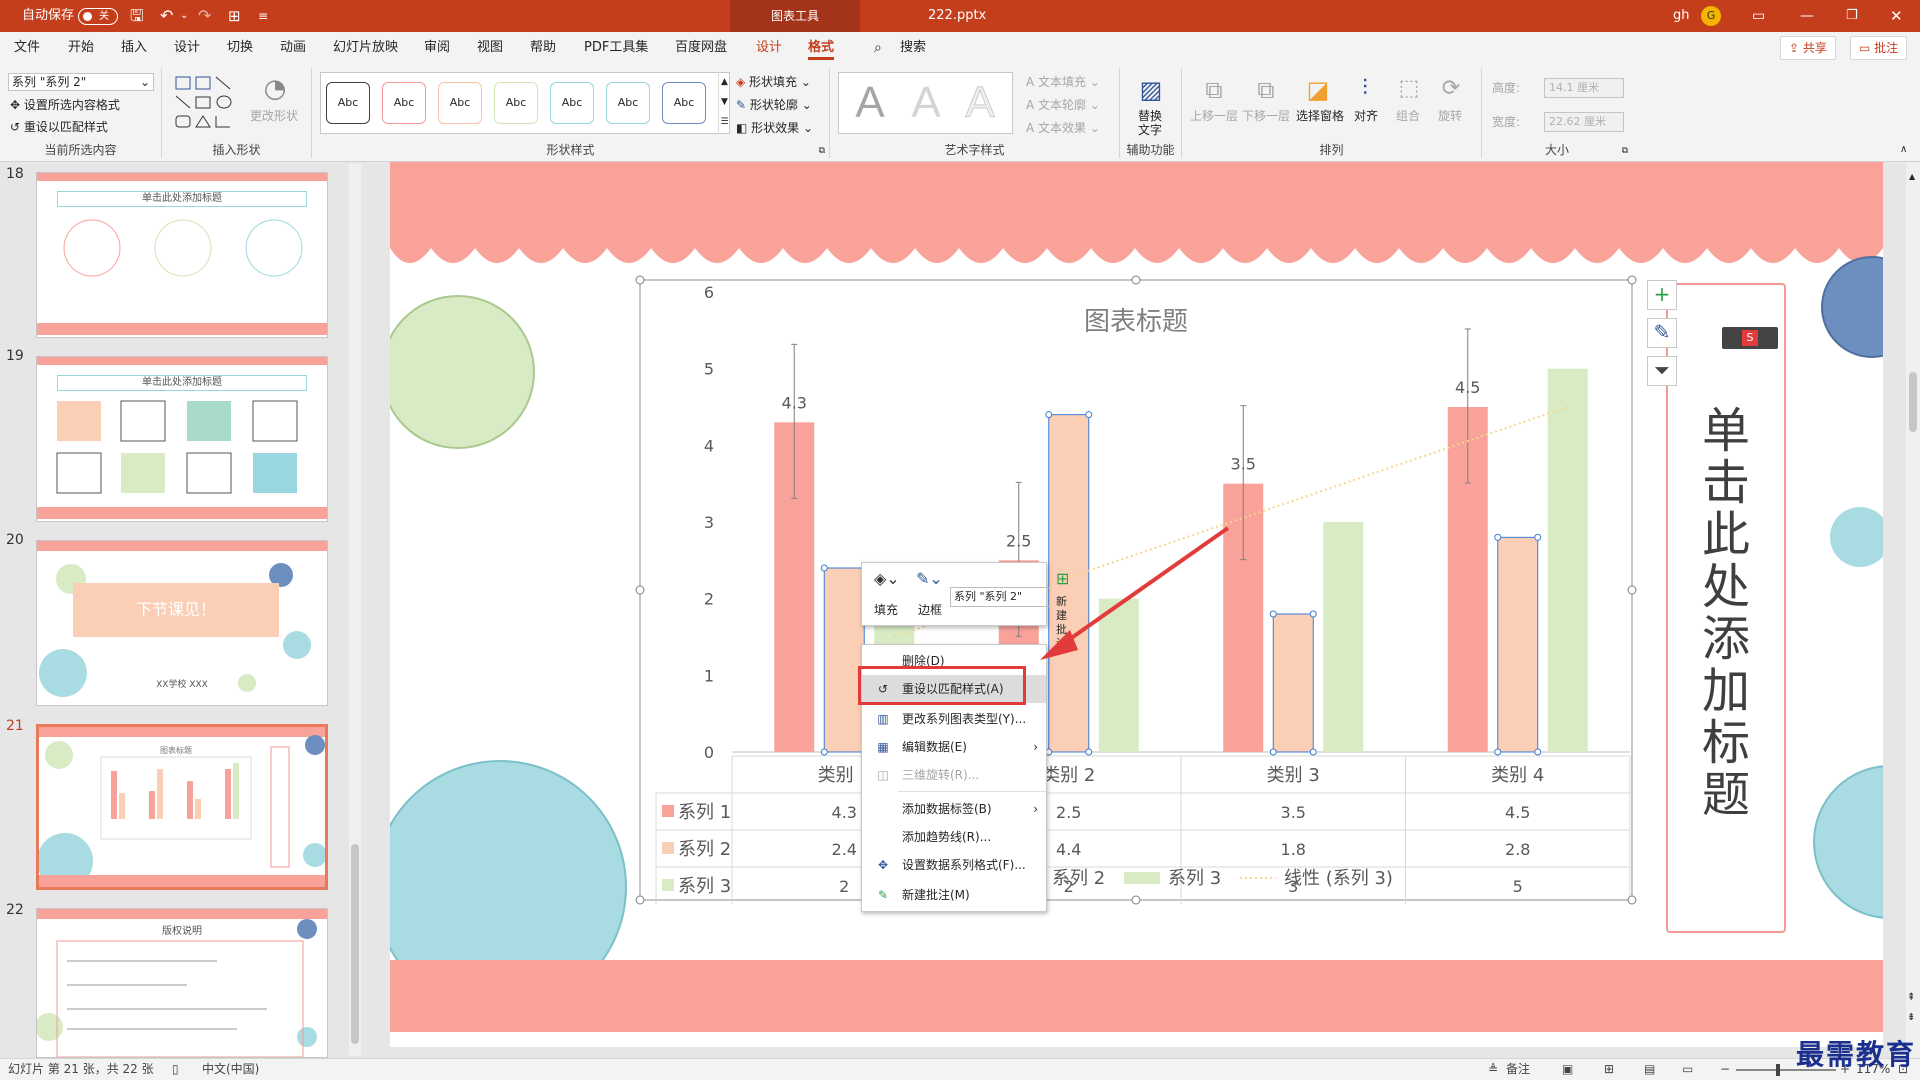 Image resolution: width=1920 pixels, height=1080 pixels. I want to click on scrollbar-thumb, so click(1913, 402).